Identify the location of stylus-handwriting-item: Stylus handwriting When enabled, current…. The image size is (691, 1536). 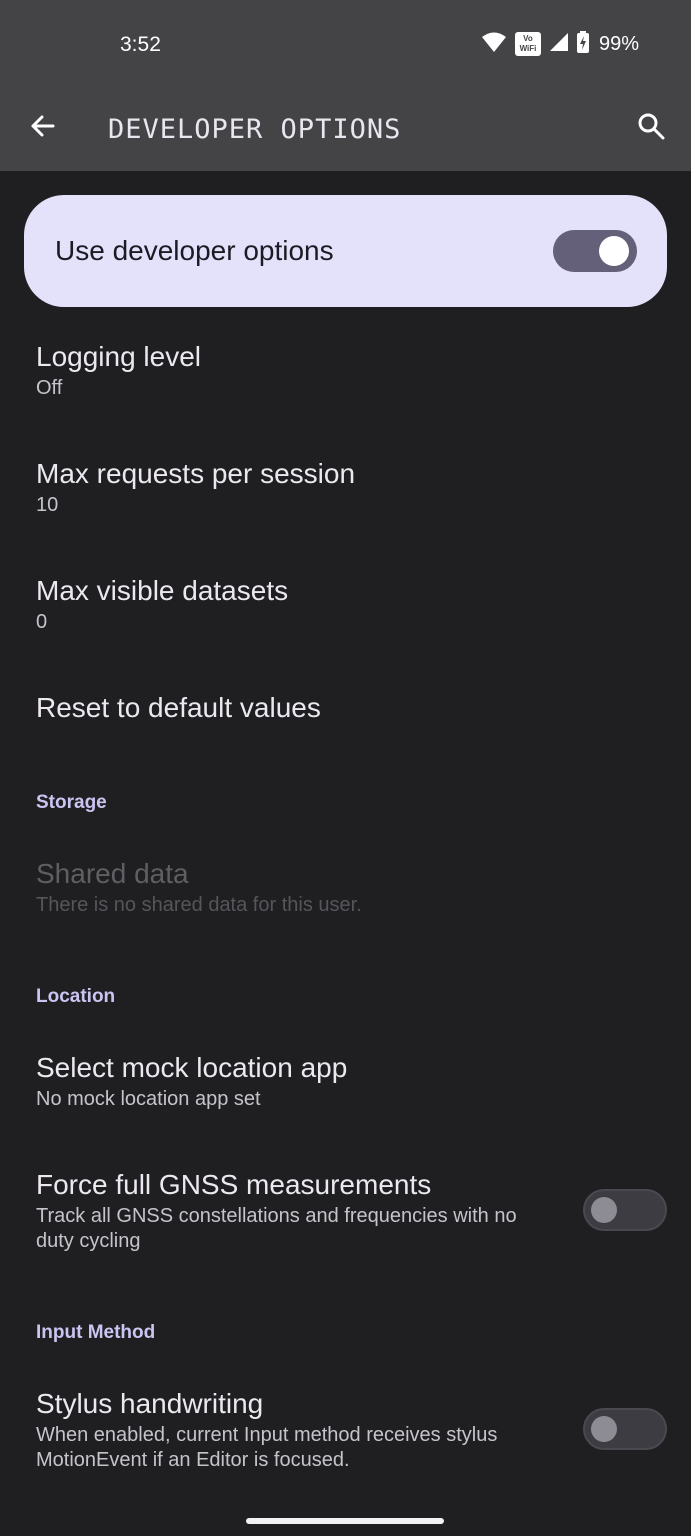
(296, 1430).